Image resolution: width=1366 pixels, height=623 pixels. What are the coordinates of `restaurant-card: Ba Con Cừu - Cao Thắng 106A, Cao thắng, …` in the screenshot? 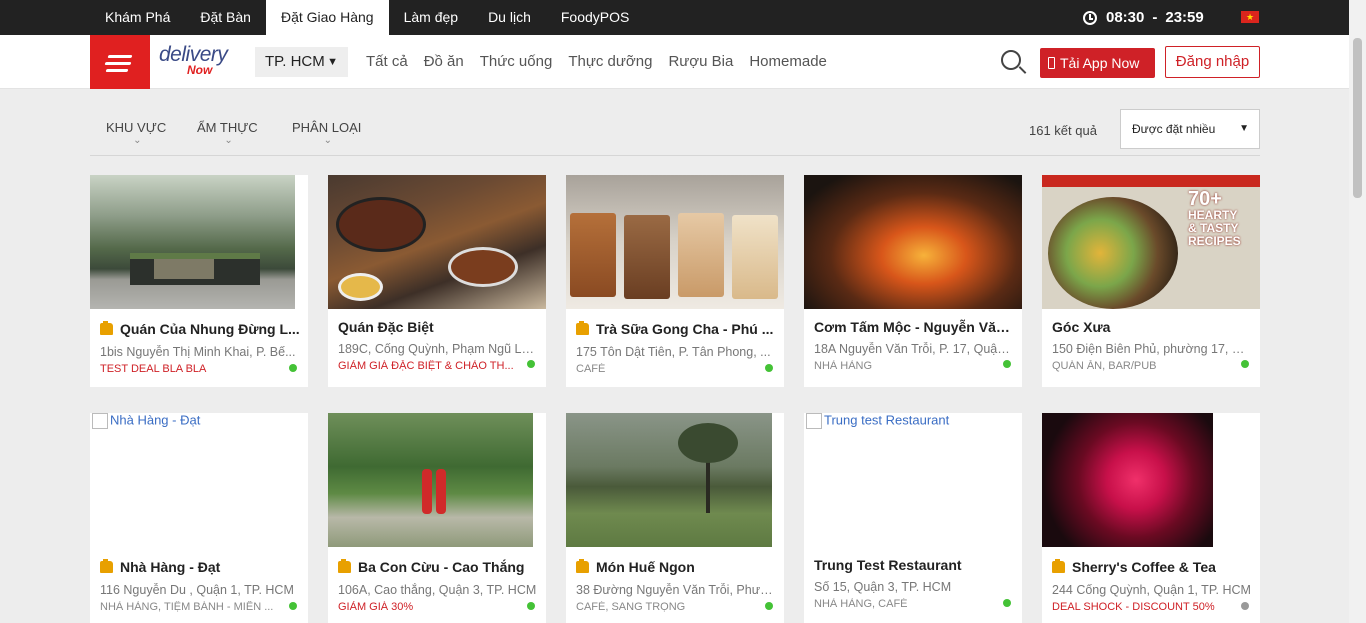 It's located at (437, 518).